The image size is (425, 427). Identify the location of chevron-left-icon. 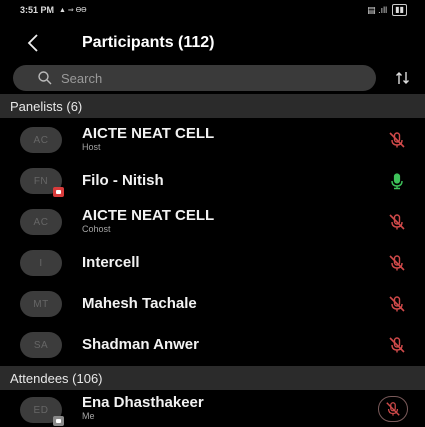
(32, 43).